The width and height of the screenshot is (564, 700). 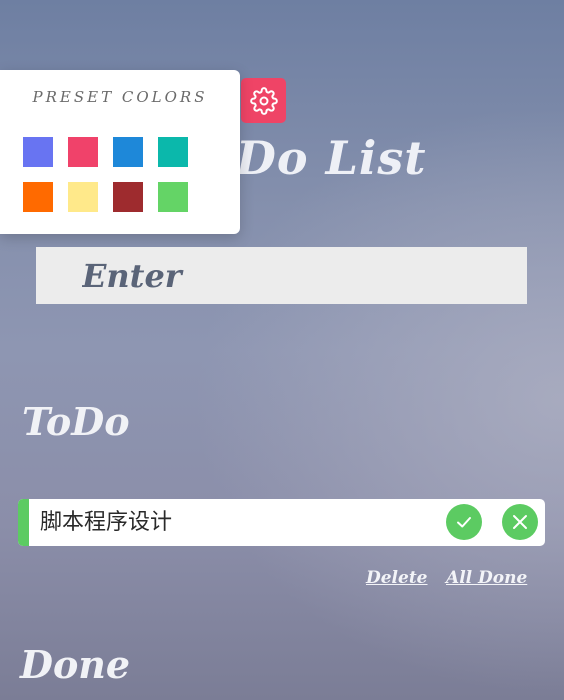 I want to click on gear-icon, so click(x=263, y=100).